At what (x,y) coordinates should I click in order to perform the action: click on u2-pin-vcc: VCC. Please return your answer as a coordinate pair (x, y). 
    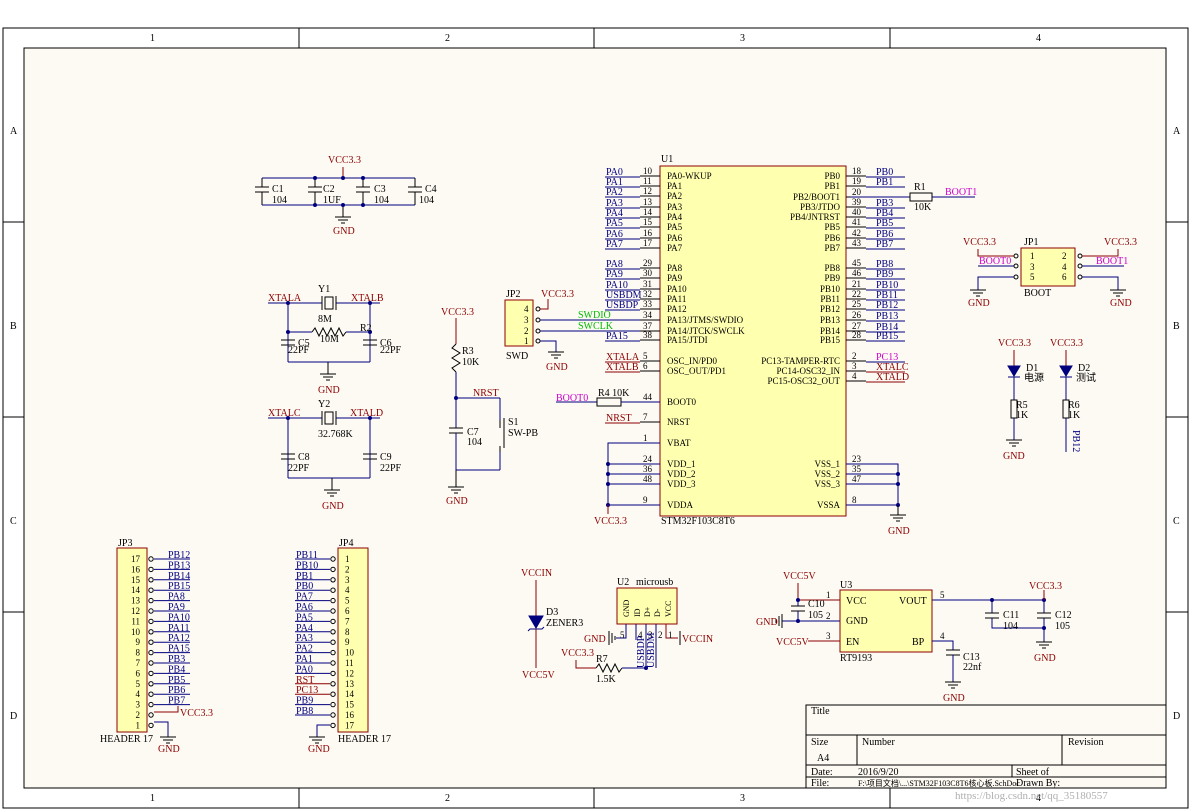
    Looking at the image, I should click on (668, 609).